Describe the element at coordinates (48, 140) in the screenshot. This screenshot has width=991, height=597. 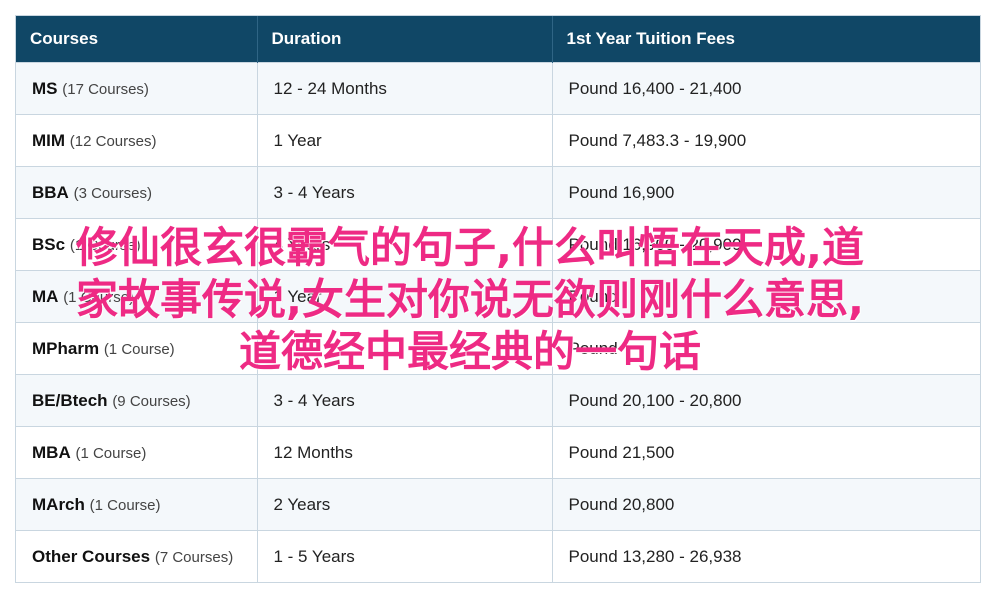
I see `course-name-link: MIM` at that location.